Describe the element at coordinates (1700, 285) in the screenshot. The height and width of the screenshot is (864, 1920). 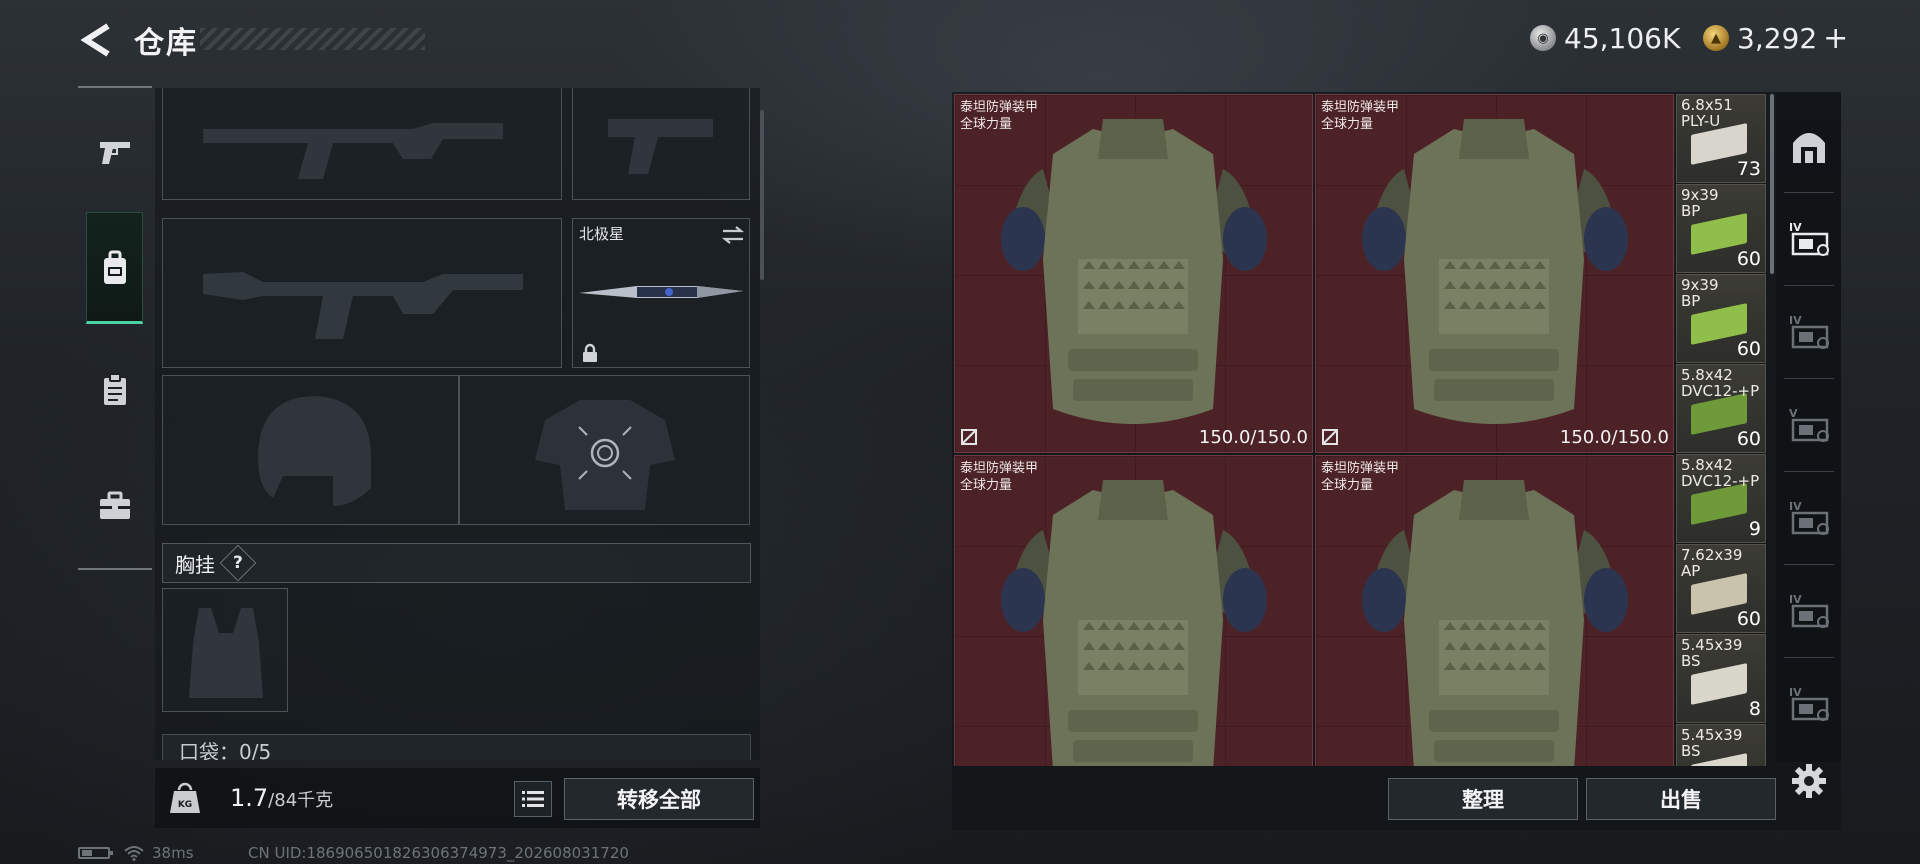
I see `ammo-caliber: 9x39` at that location.